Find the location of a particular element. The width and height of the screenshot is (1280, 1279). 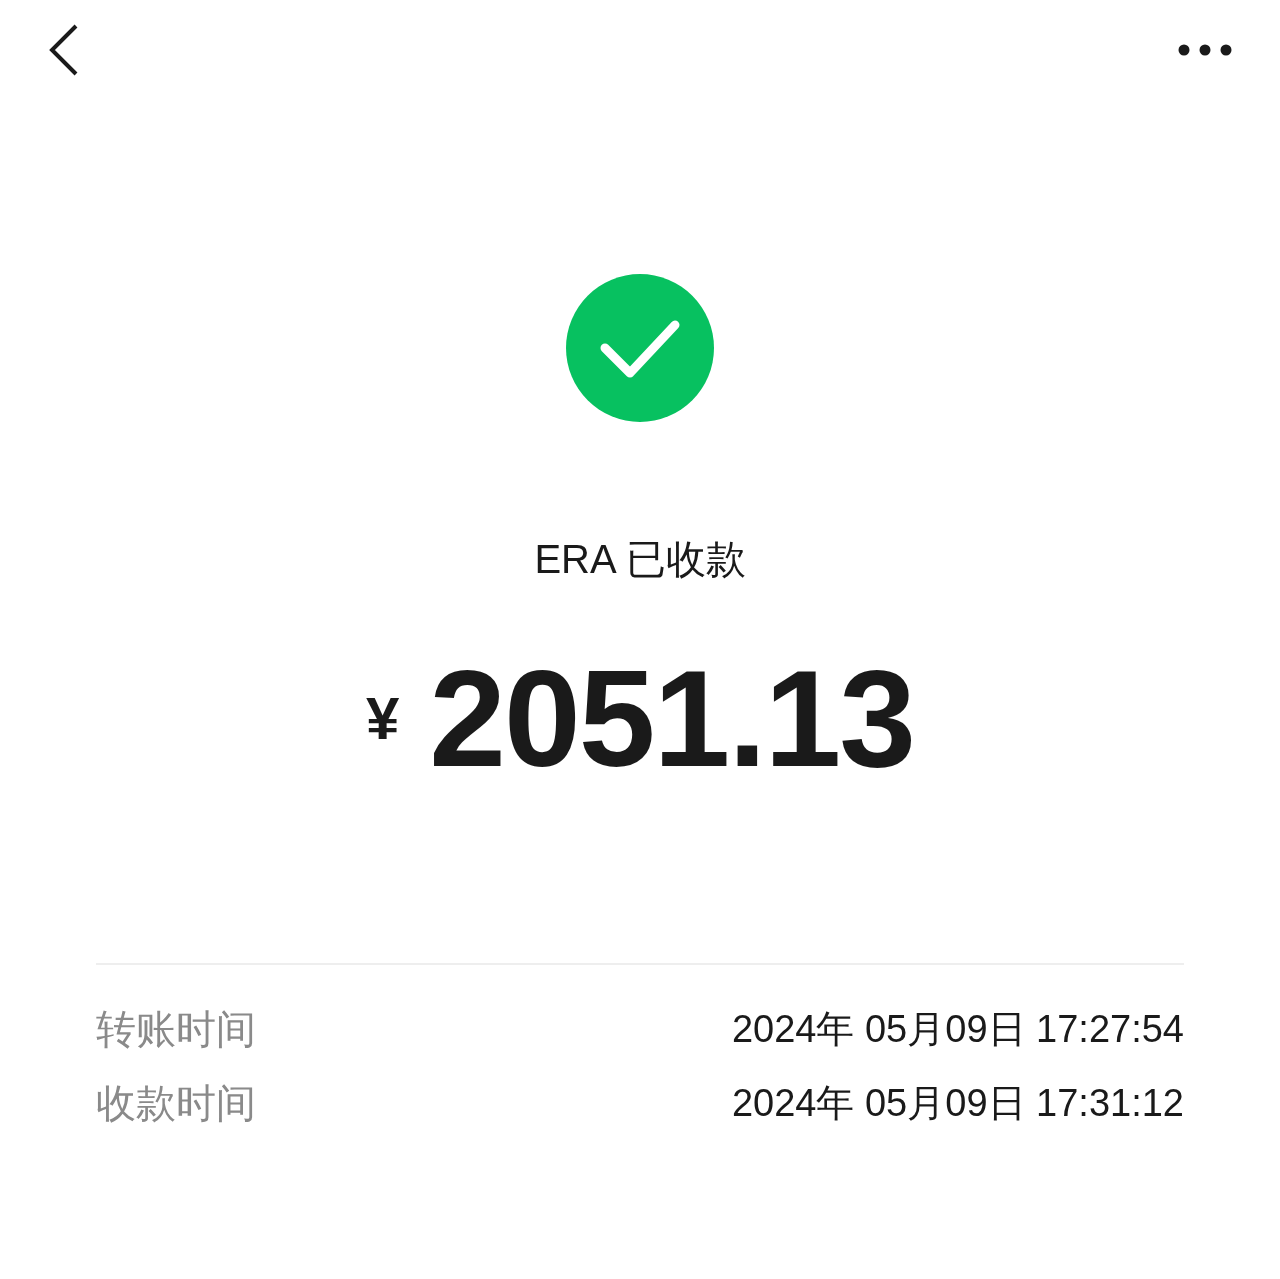

detail-value: 2024年 05月09日 17:27:54 is located at coordinates (957, 1029).